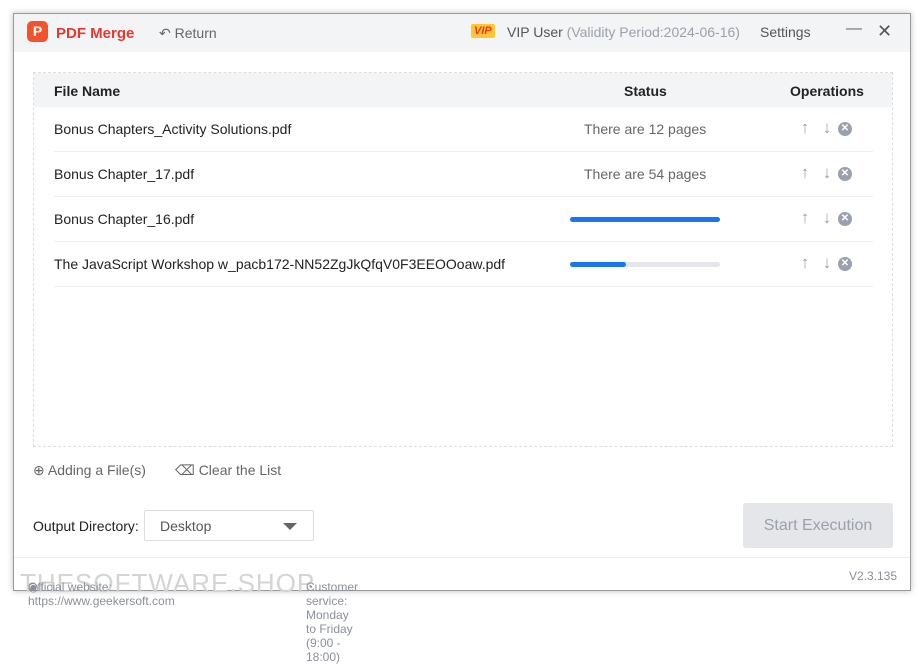  I want to click on return-button: ↶ Return, so click(188, 33).